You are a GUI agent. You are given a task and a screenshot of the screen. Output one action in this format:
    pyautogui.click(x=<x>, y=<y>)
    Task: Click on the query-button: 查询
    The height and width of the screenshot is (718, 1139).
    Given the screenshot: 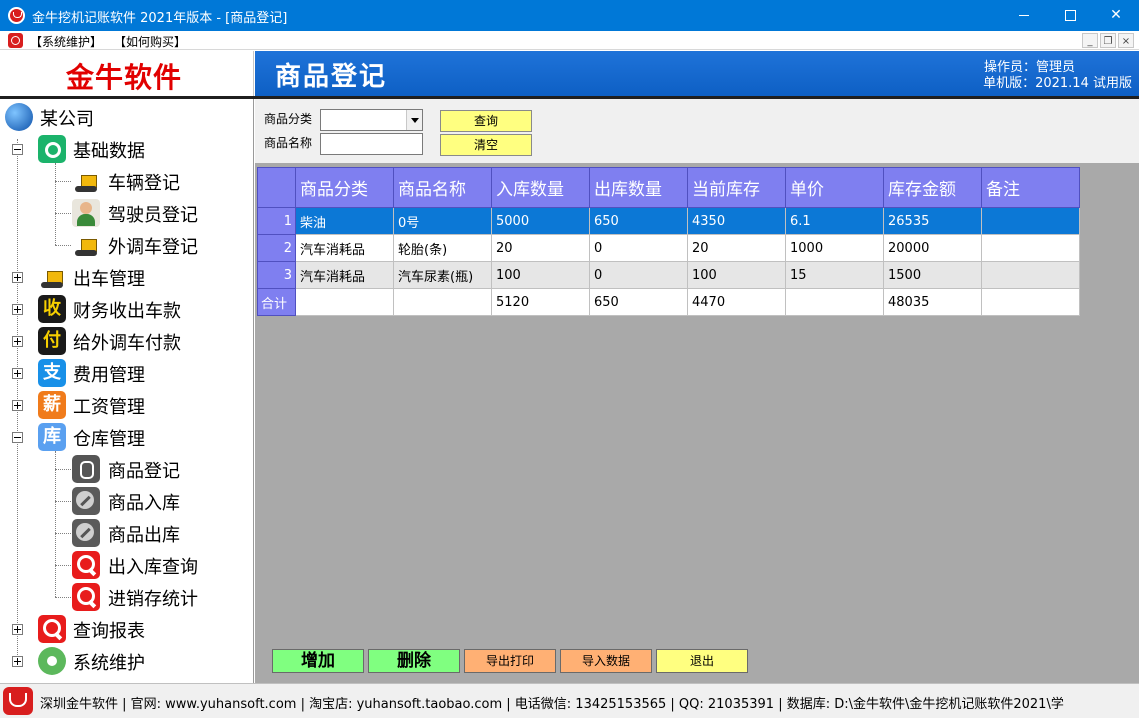 What is the action you would take?
    pyautogui.click(x=486, y=121)
    